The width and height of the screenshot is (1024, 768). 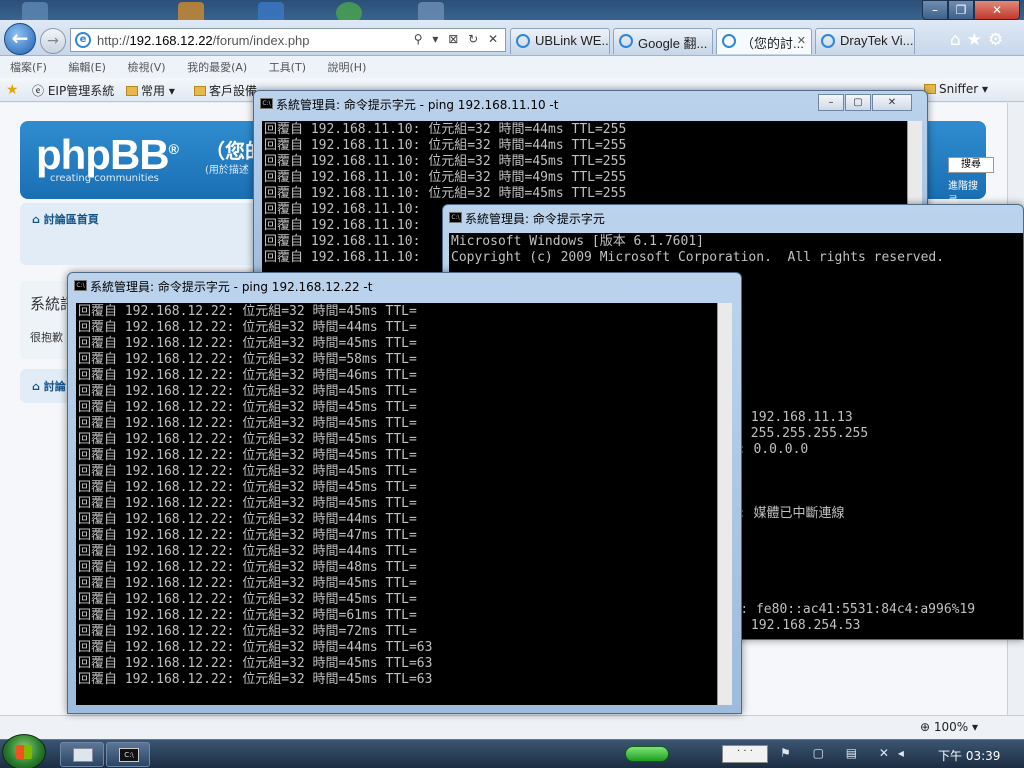 I want to click on menu-tools: 工具(T), so click(x=287, y=67).